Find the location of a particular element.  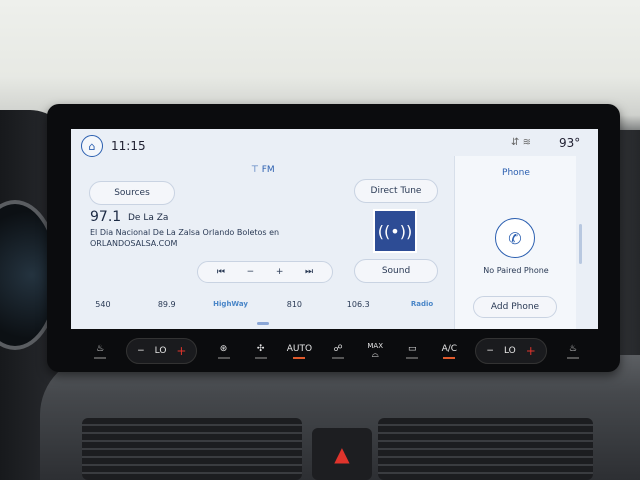

ac-label: A/C is located at coordinates (449, 348).